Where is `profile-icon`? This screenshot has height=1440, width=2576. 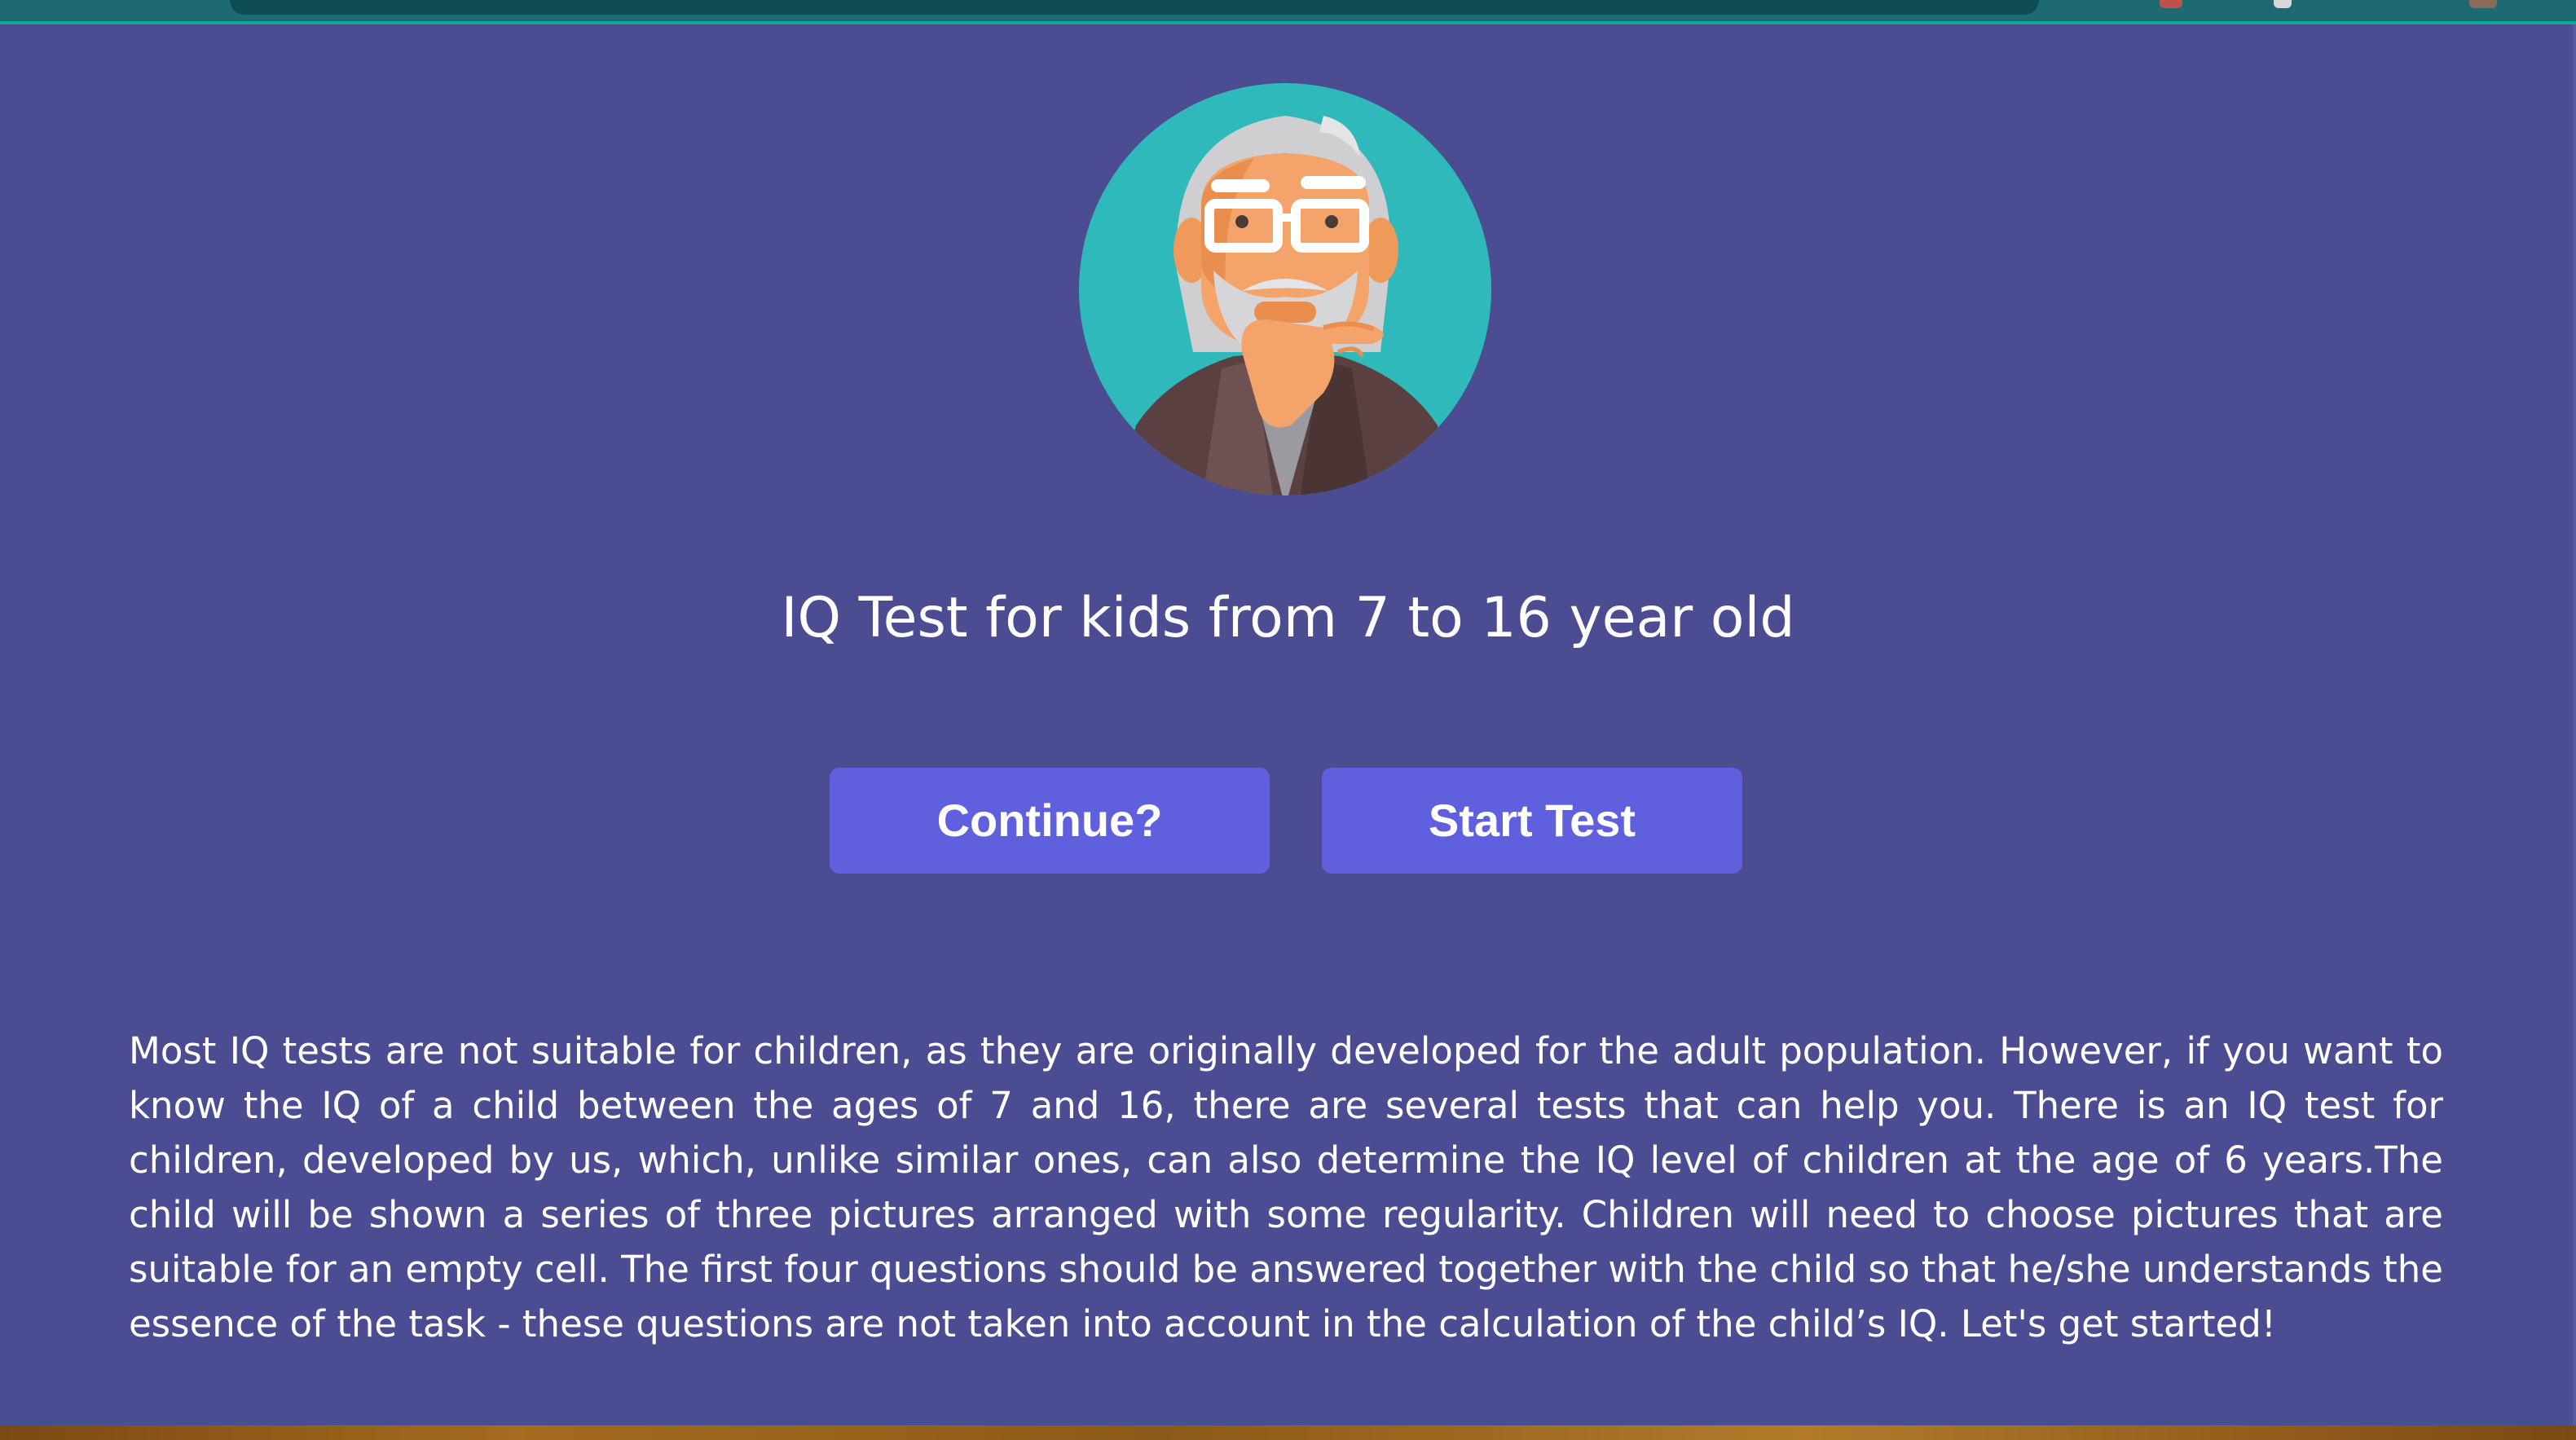
profile-icon is located at coordinates (2283, 4).